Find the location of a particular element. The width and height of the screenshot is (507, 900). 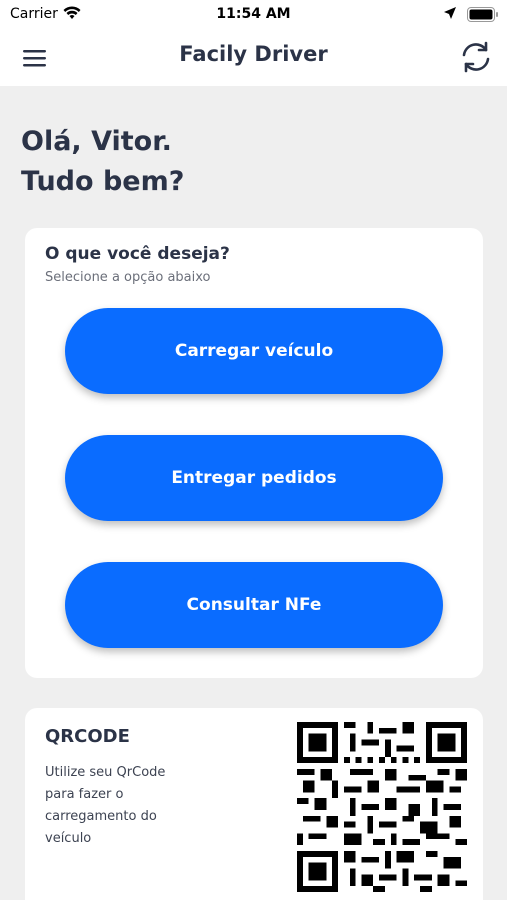

nav-bar: Facily Driver is located at coordinates (253, 58).